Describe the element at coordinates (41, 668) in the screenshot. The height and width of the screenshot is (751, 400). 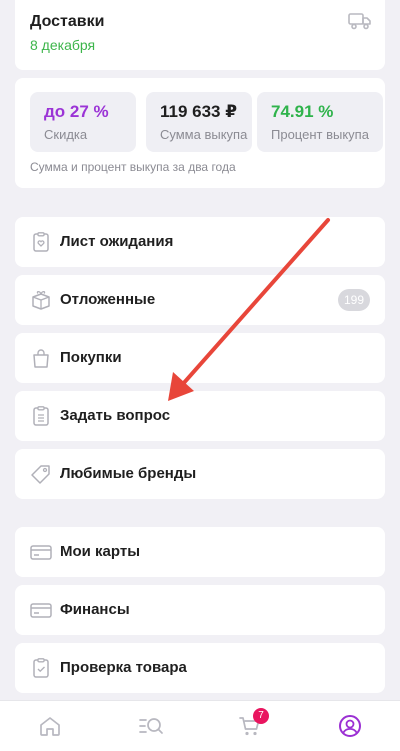
I see `clipboard-check-icon` at that location.